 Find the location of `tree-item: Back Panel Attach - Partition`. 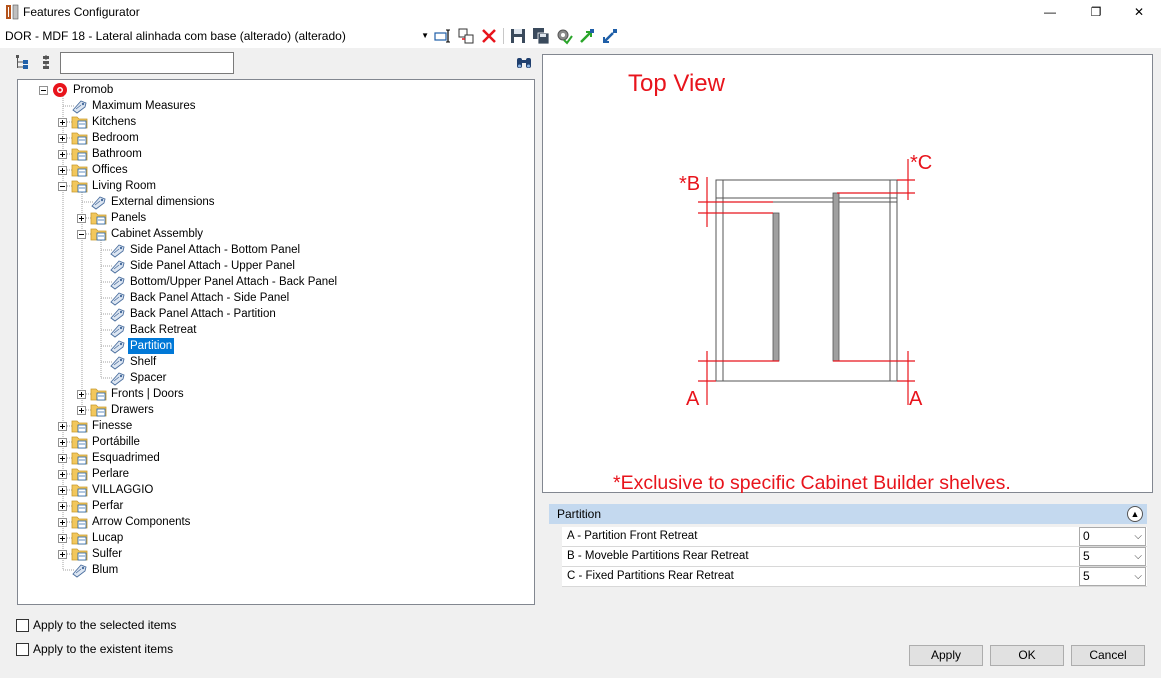

tree-item: Back Panel Attach - Partition is located at coordinates (276, 314).